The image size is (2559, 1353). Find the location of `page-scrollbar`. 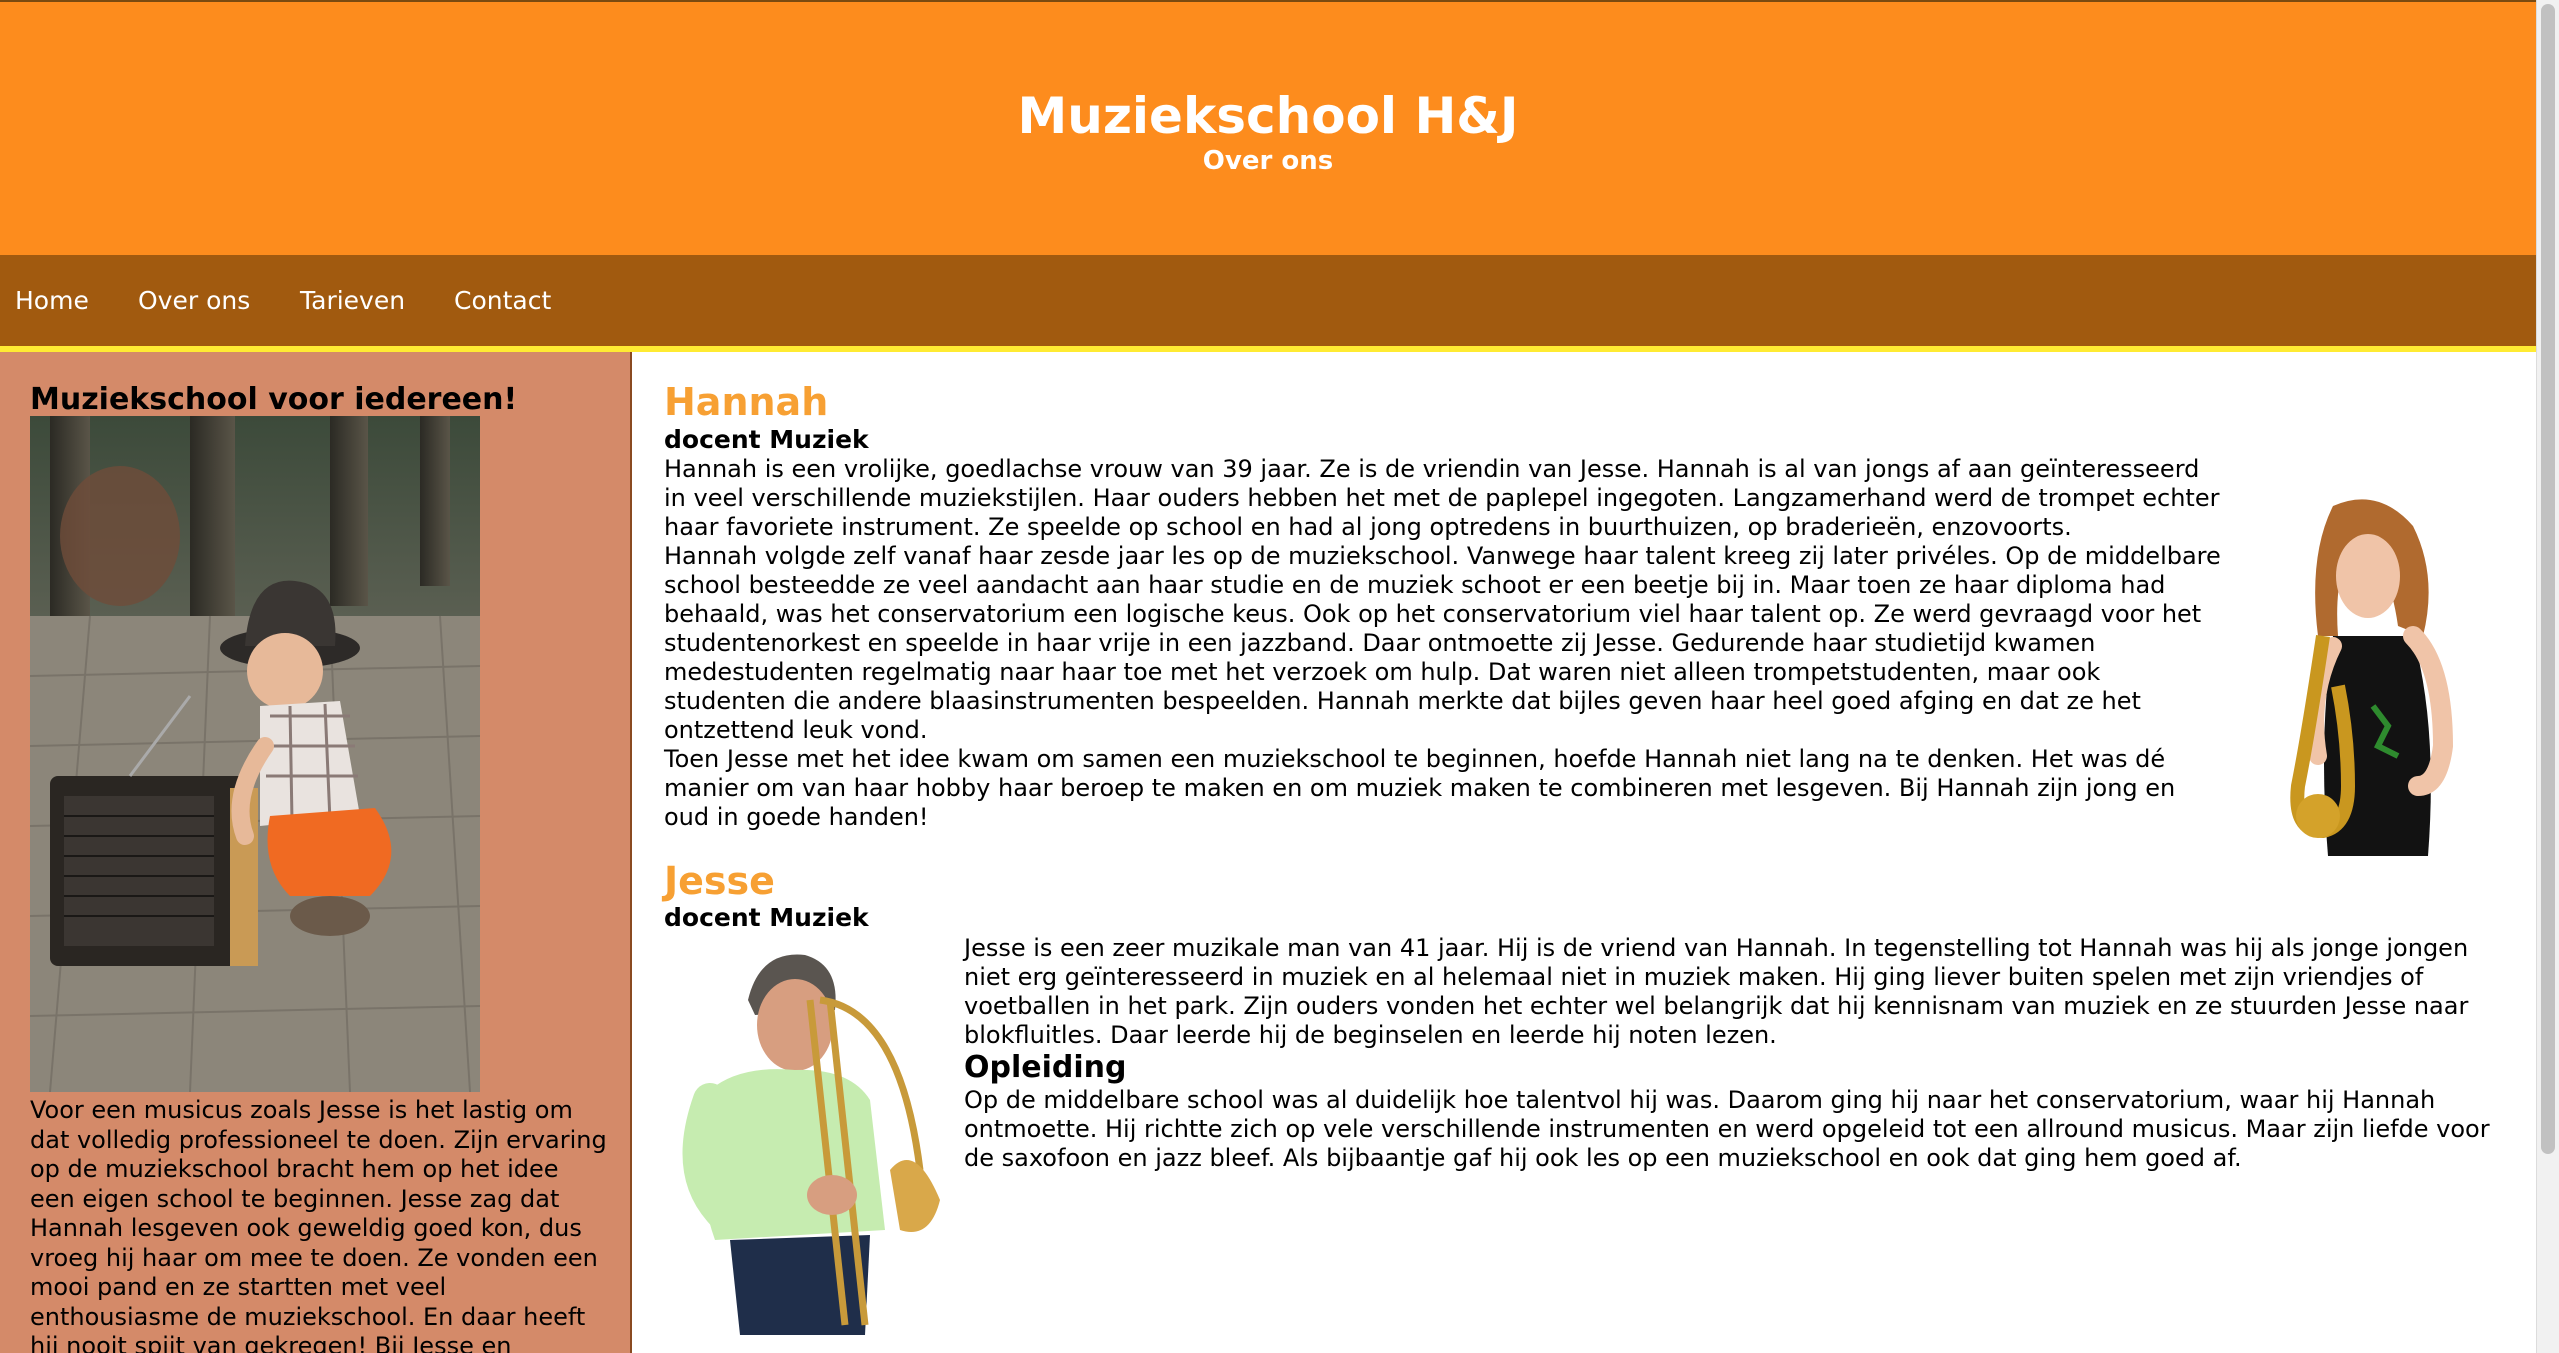

page-scrollbar is located at coordinates (2547, 676).